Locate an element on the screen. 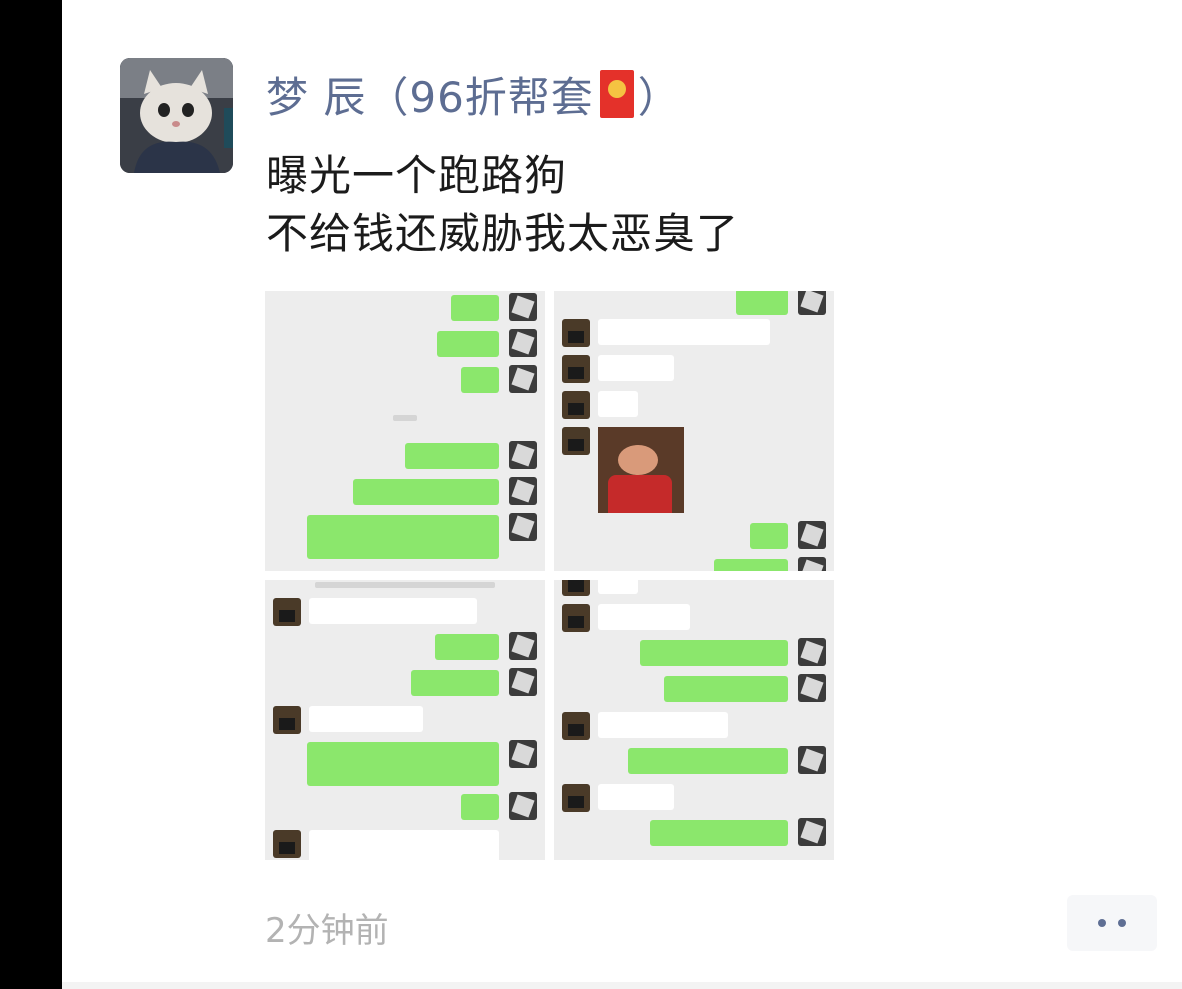 The image size is (1182, 989). bottom-divider is located at coordinates (622, 985).